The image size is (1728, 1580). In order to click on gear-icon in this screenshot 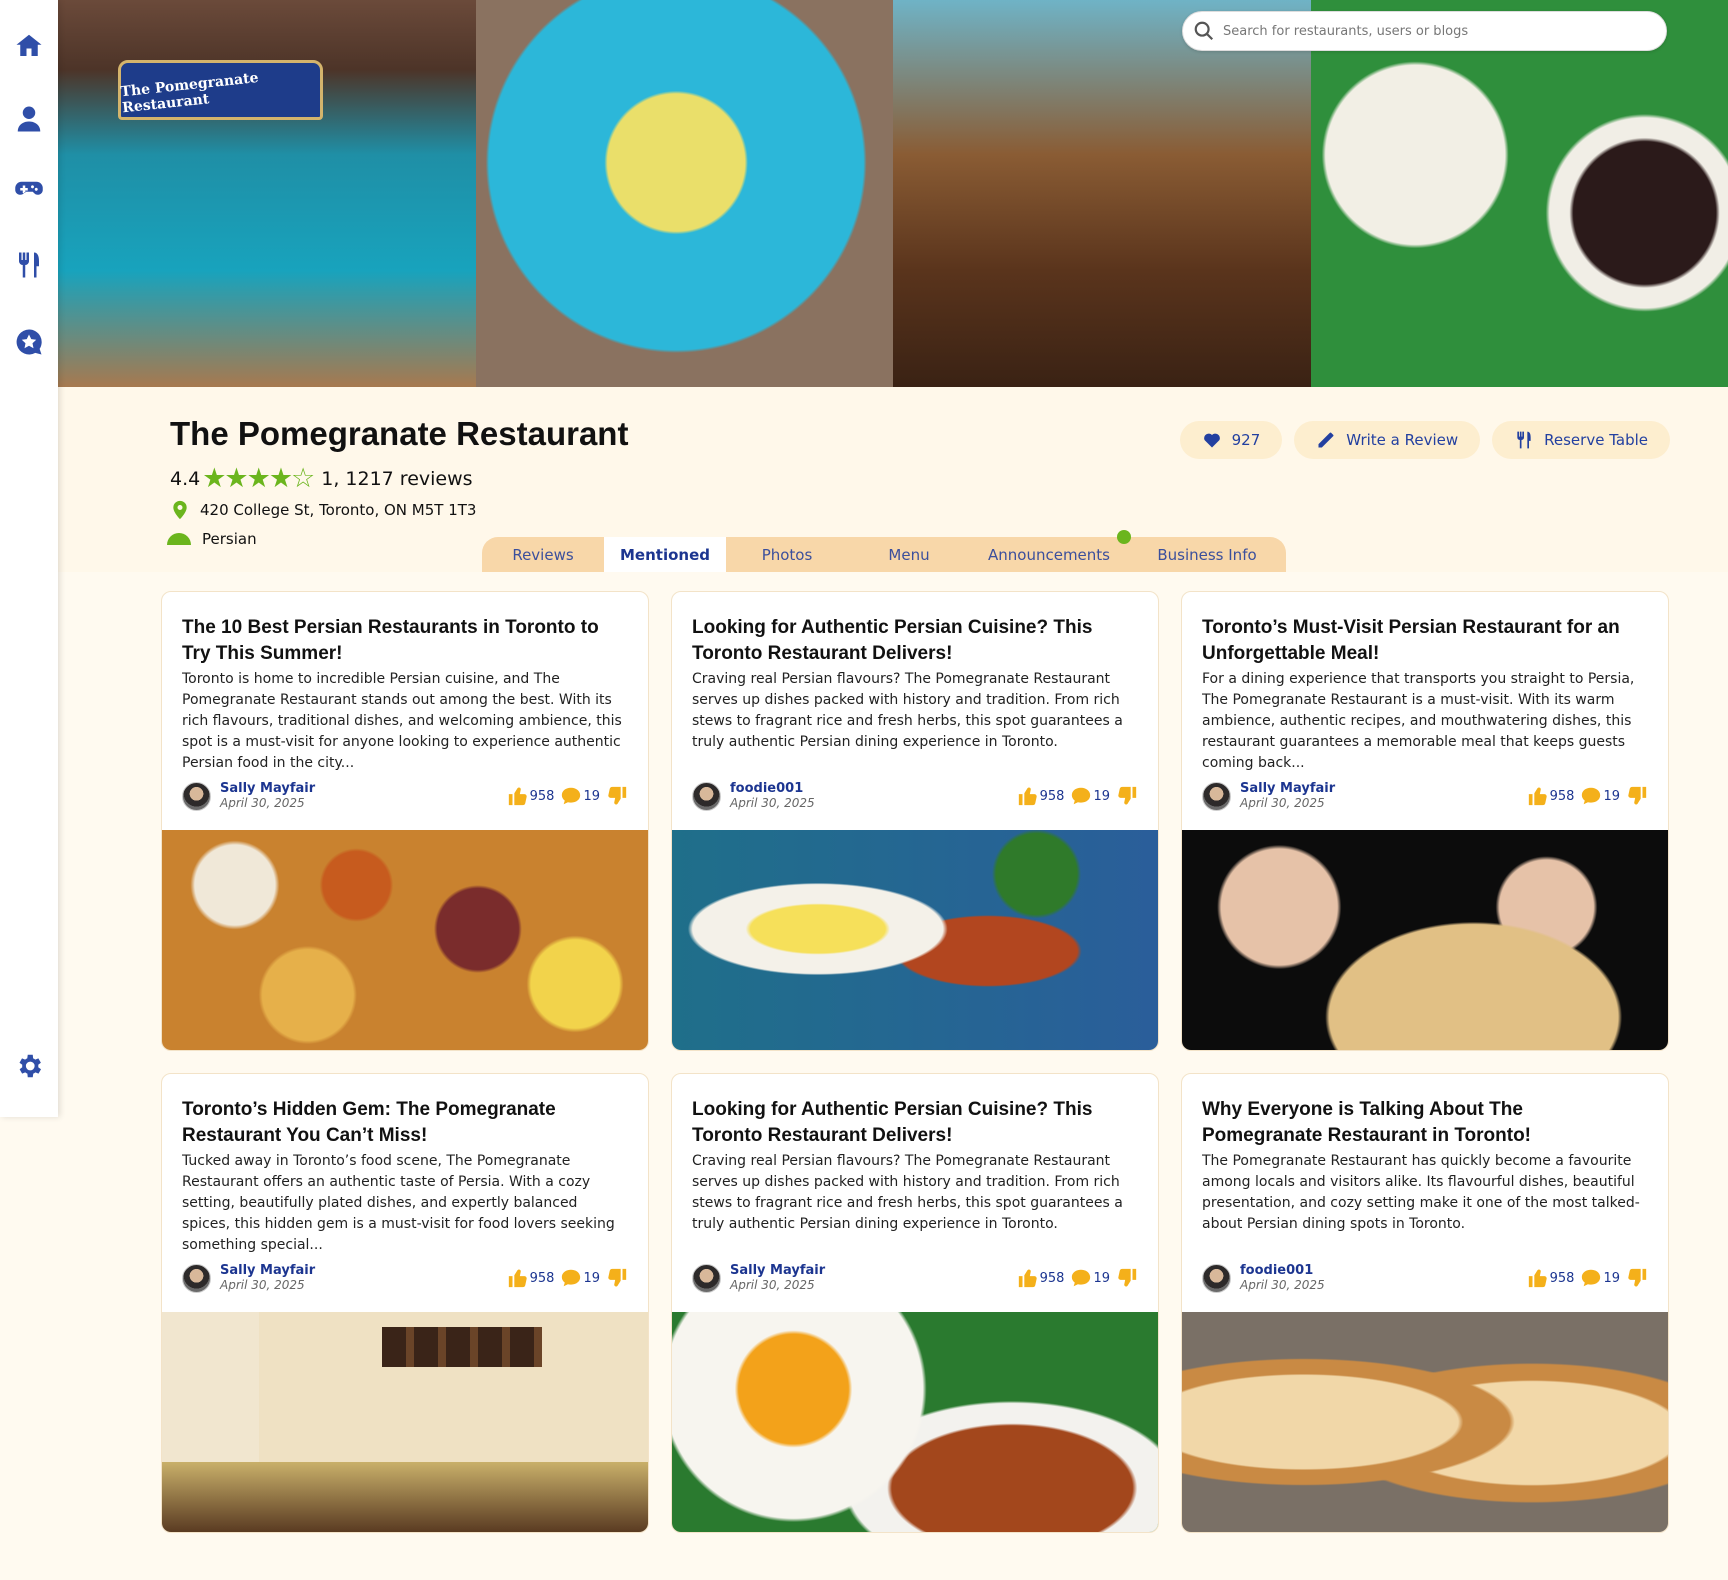, I will do `click(29, 1066)`.